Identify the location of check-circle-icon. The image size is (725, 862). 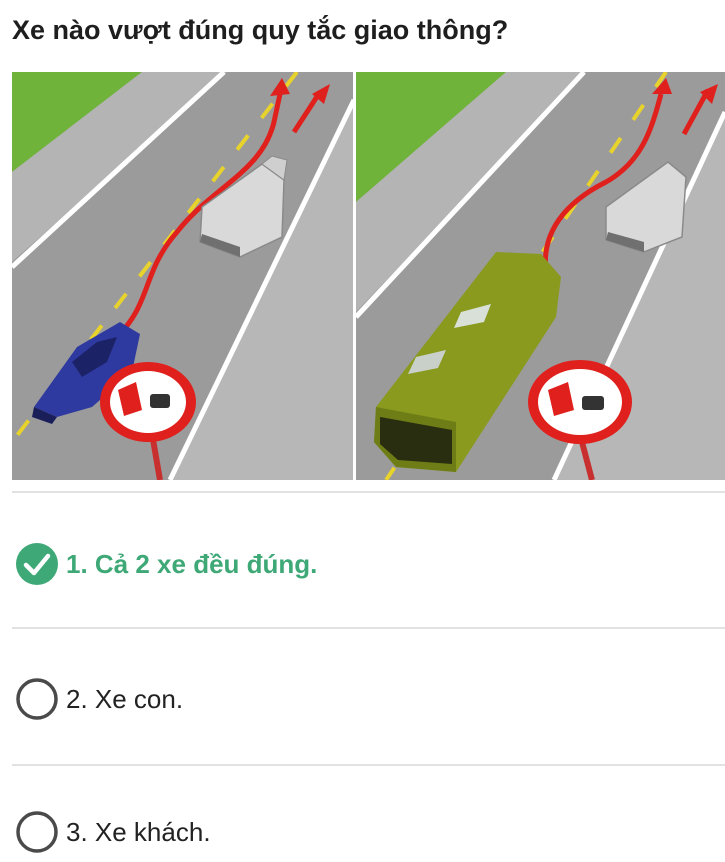
(37, 564).